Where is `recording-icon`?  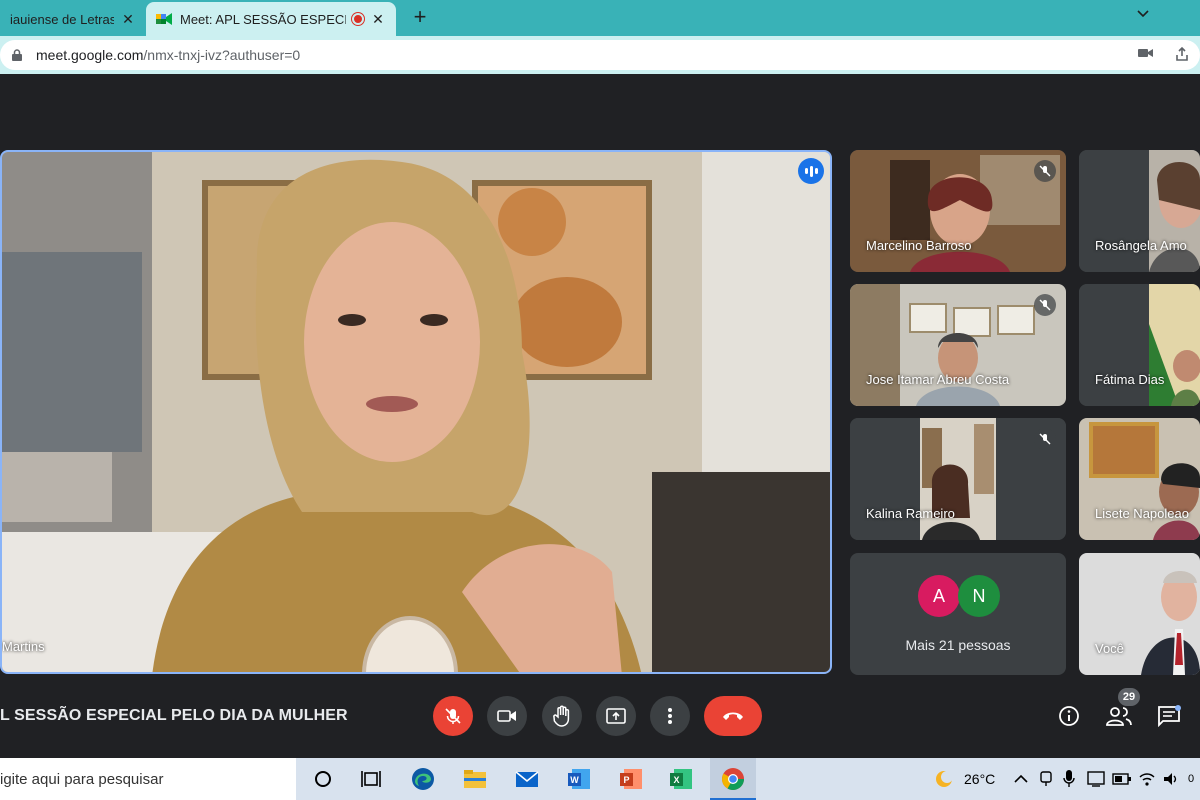 recording-icon is located at coordinates (358, 19).